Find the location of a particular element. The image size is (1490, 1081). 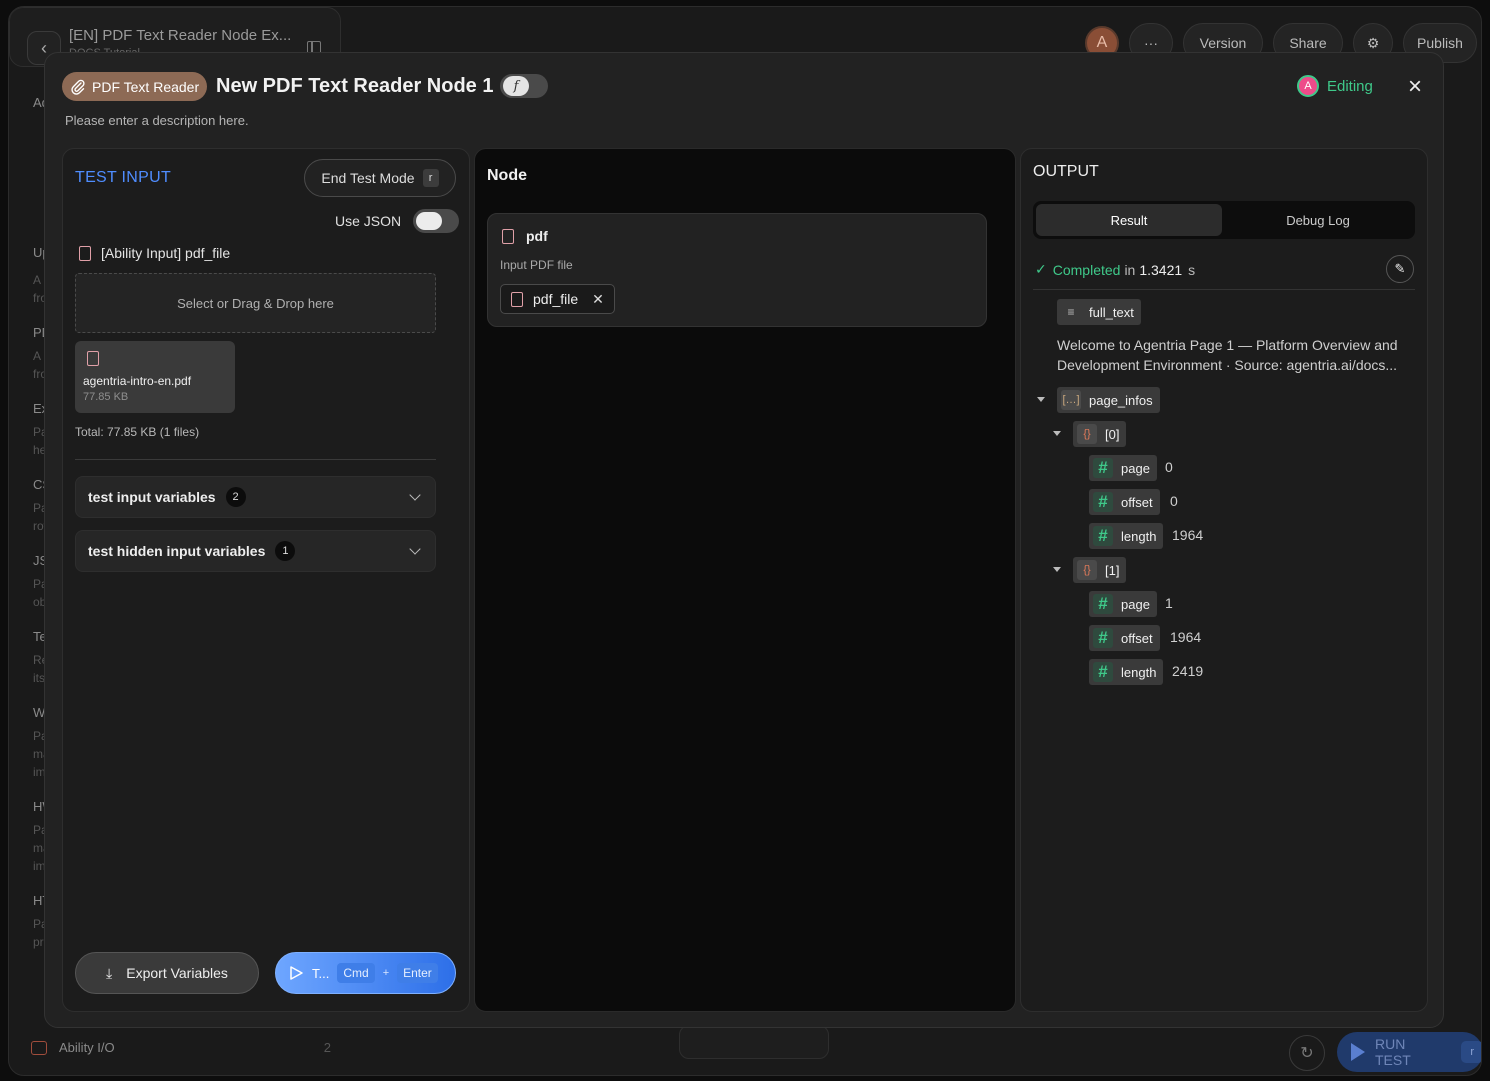

node-input-description: Input PDF file is located at coordinates (536, 265).